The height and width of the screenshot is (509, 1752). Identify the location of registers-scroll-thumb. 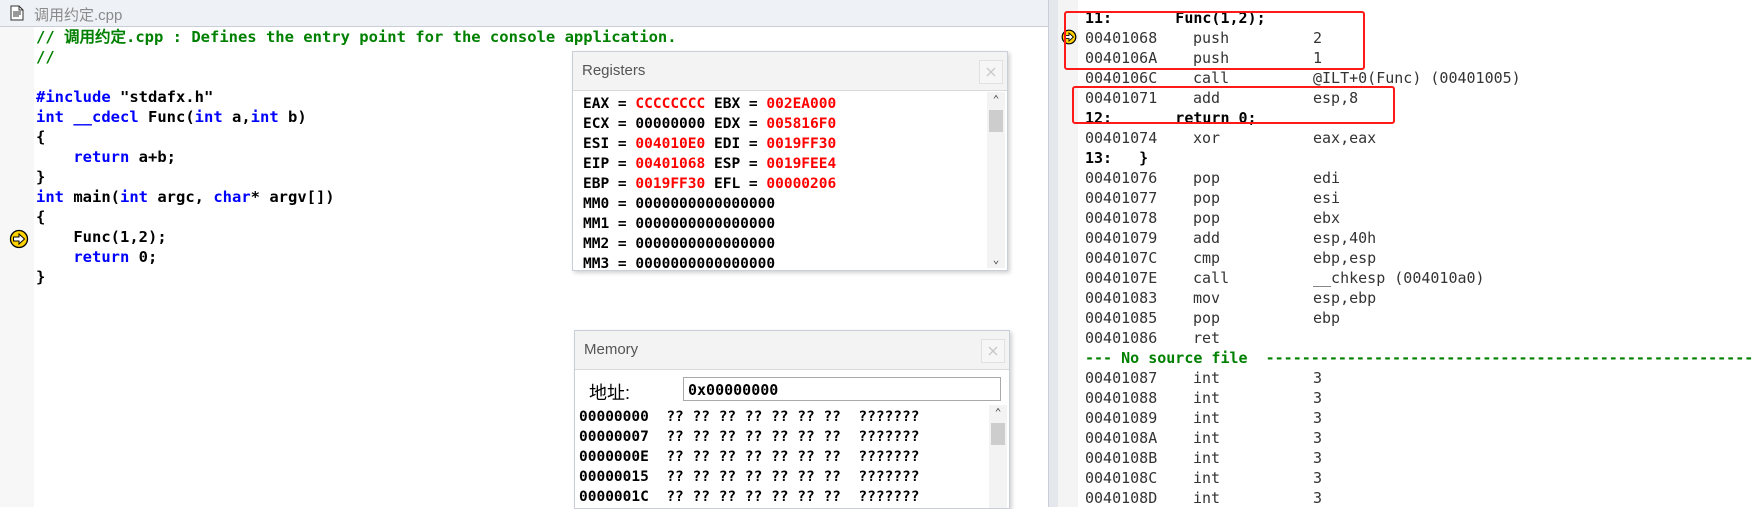
(996, 121).